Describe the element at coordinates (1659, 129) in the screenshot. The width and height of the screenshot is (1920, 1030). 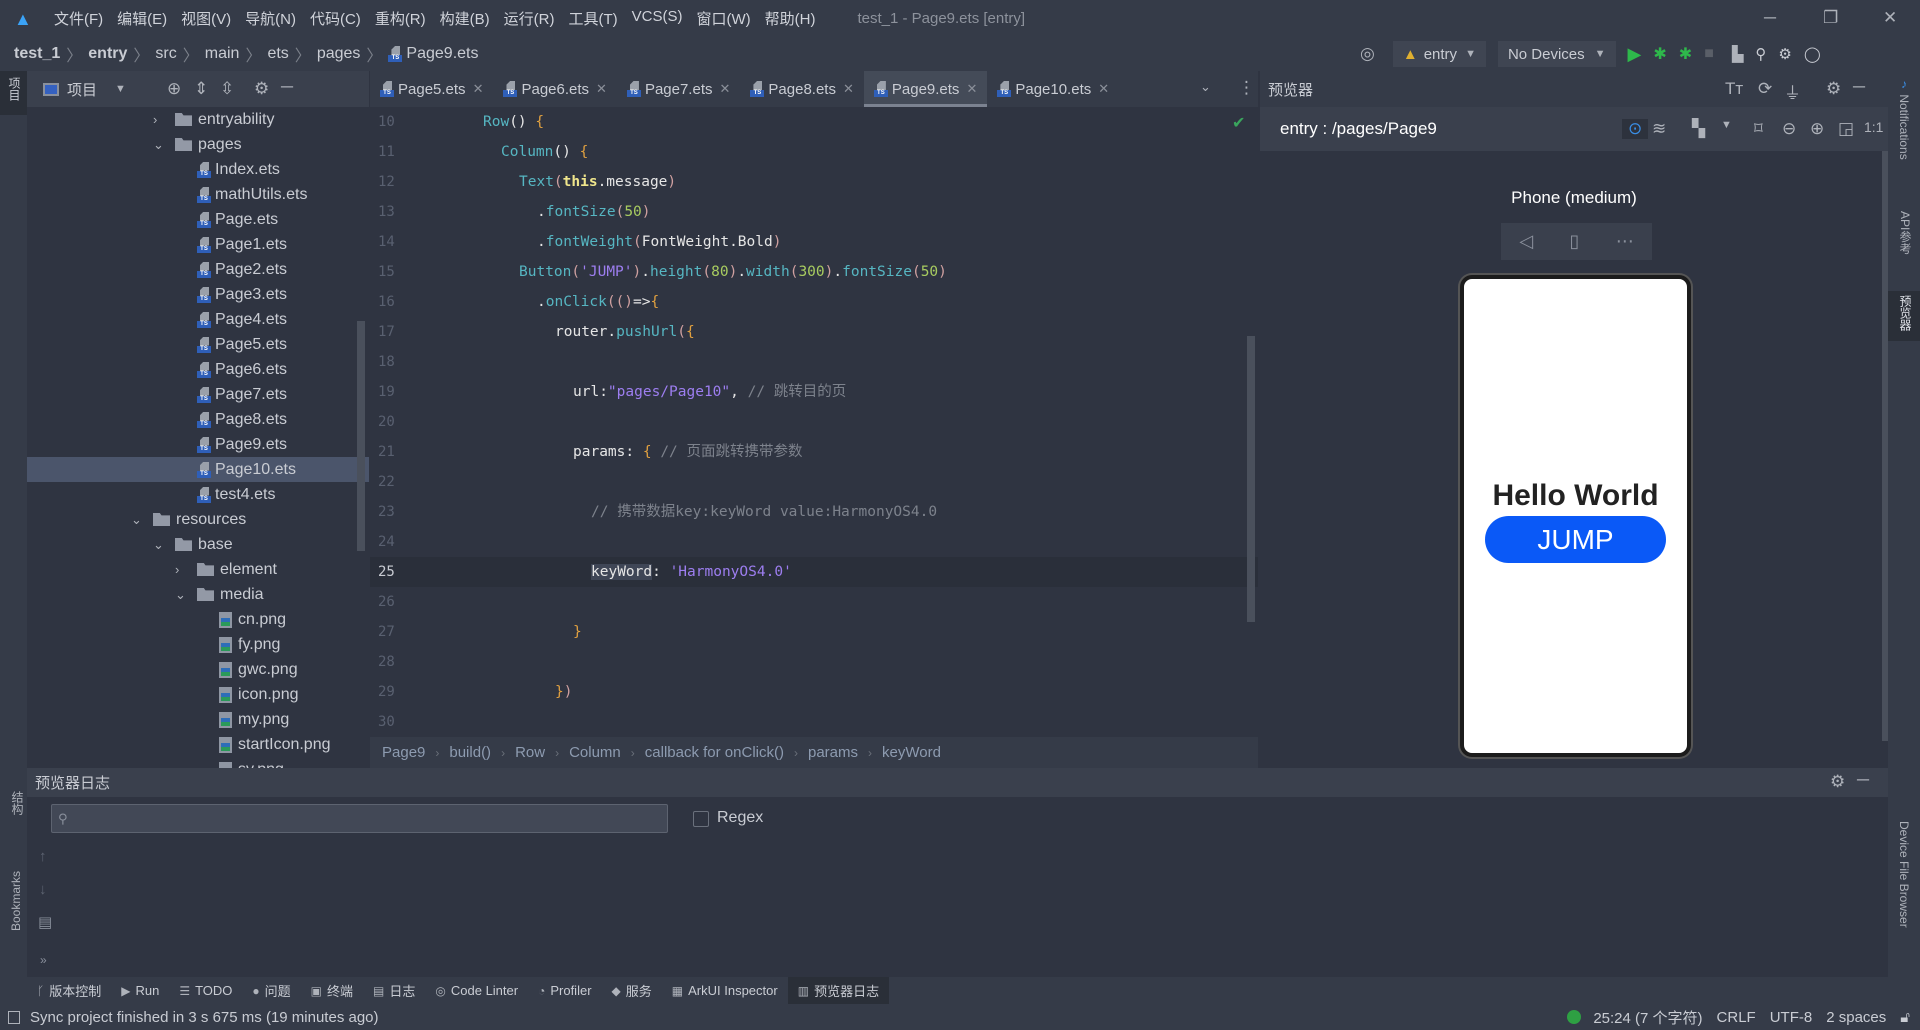
I see `layers-icon: ≋` at that location.